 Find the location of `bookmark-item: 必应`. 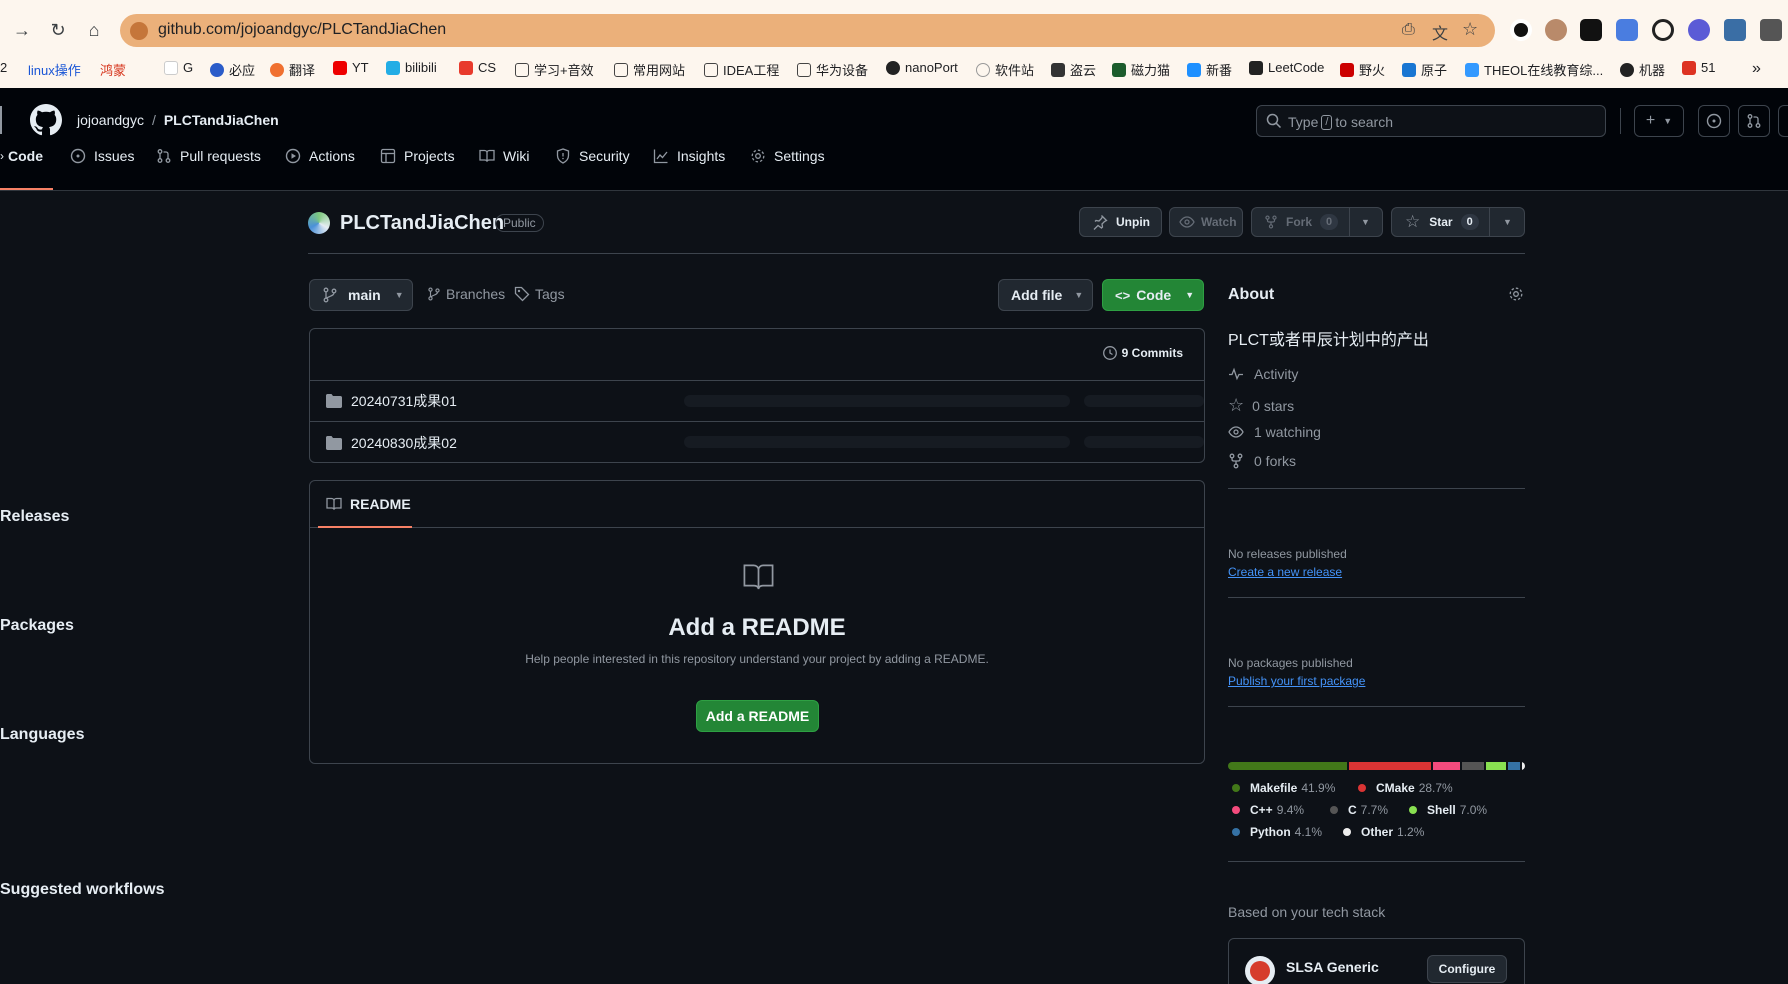

bookmark-item: 必应 is located at coordinates (232, 69).